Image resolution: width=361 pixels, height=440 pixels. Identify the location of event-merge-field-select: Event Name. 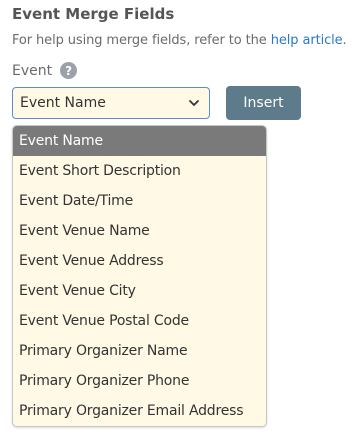
(111, 103).